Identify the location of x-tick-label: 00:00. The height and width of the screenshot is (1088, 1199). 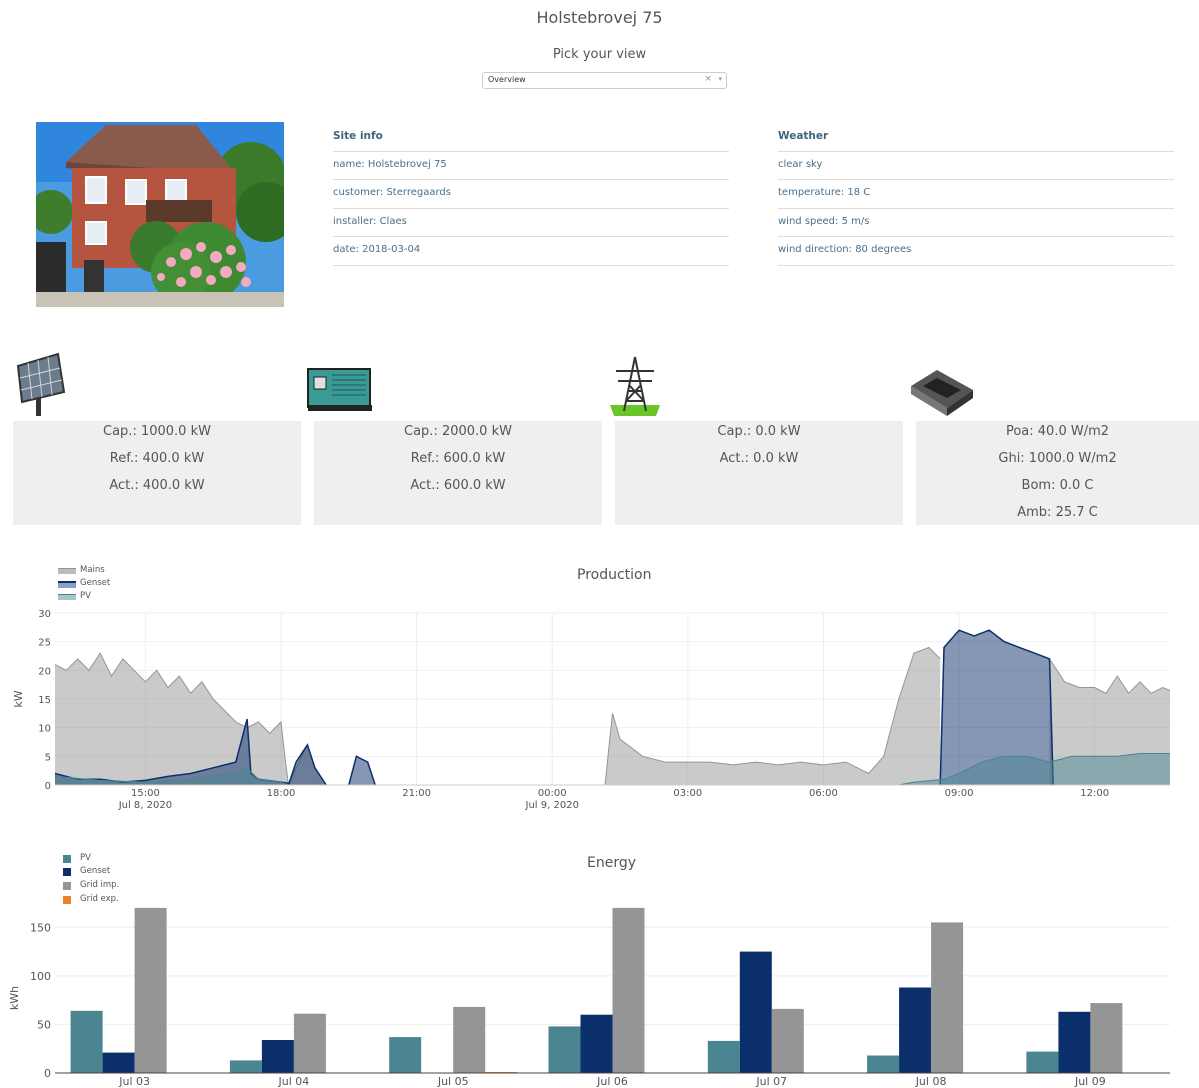
(552, 793).